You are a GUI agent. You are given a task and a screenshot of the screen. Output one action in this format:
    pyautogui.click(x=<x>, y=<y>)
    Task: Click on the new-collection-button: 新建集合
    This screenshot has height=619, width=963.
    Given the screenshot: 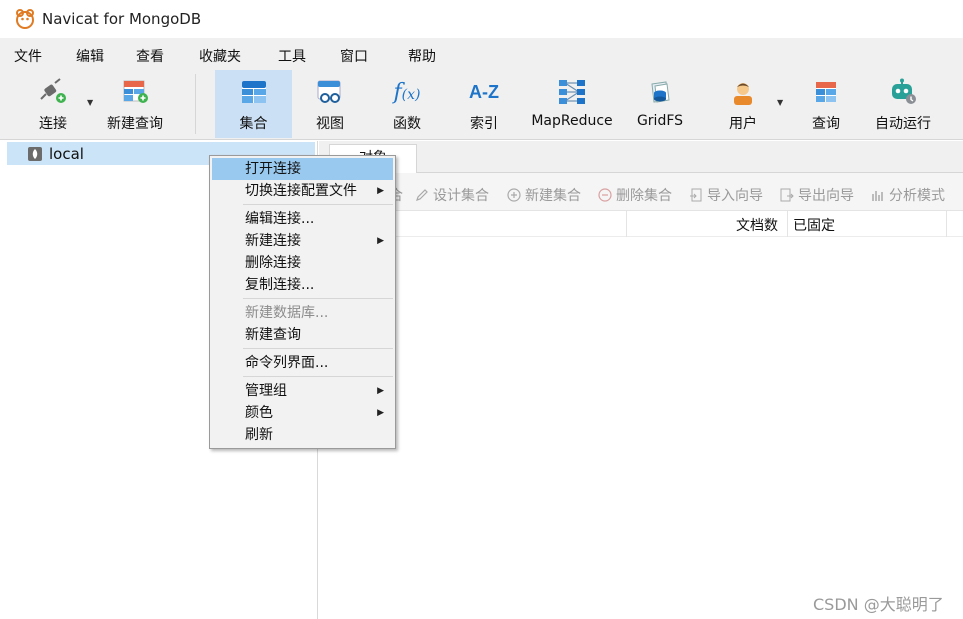 What is the action you would take?
    pyautogui.click(x=544, y=195)
    